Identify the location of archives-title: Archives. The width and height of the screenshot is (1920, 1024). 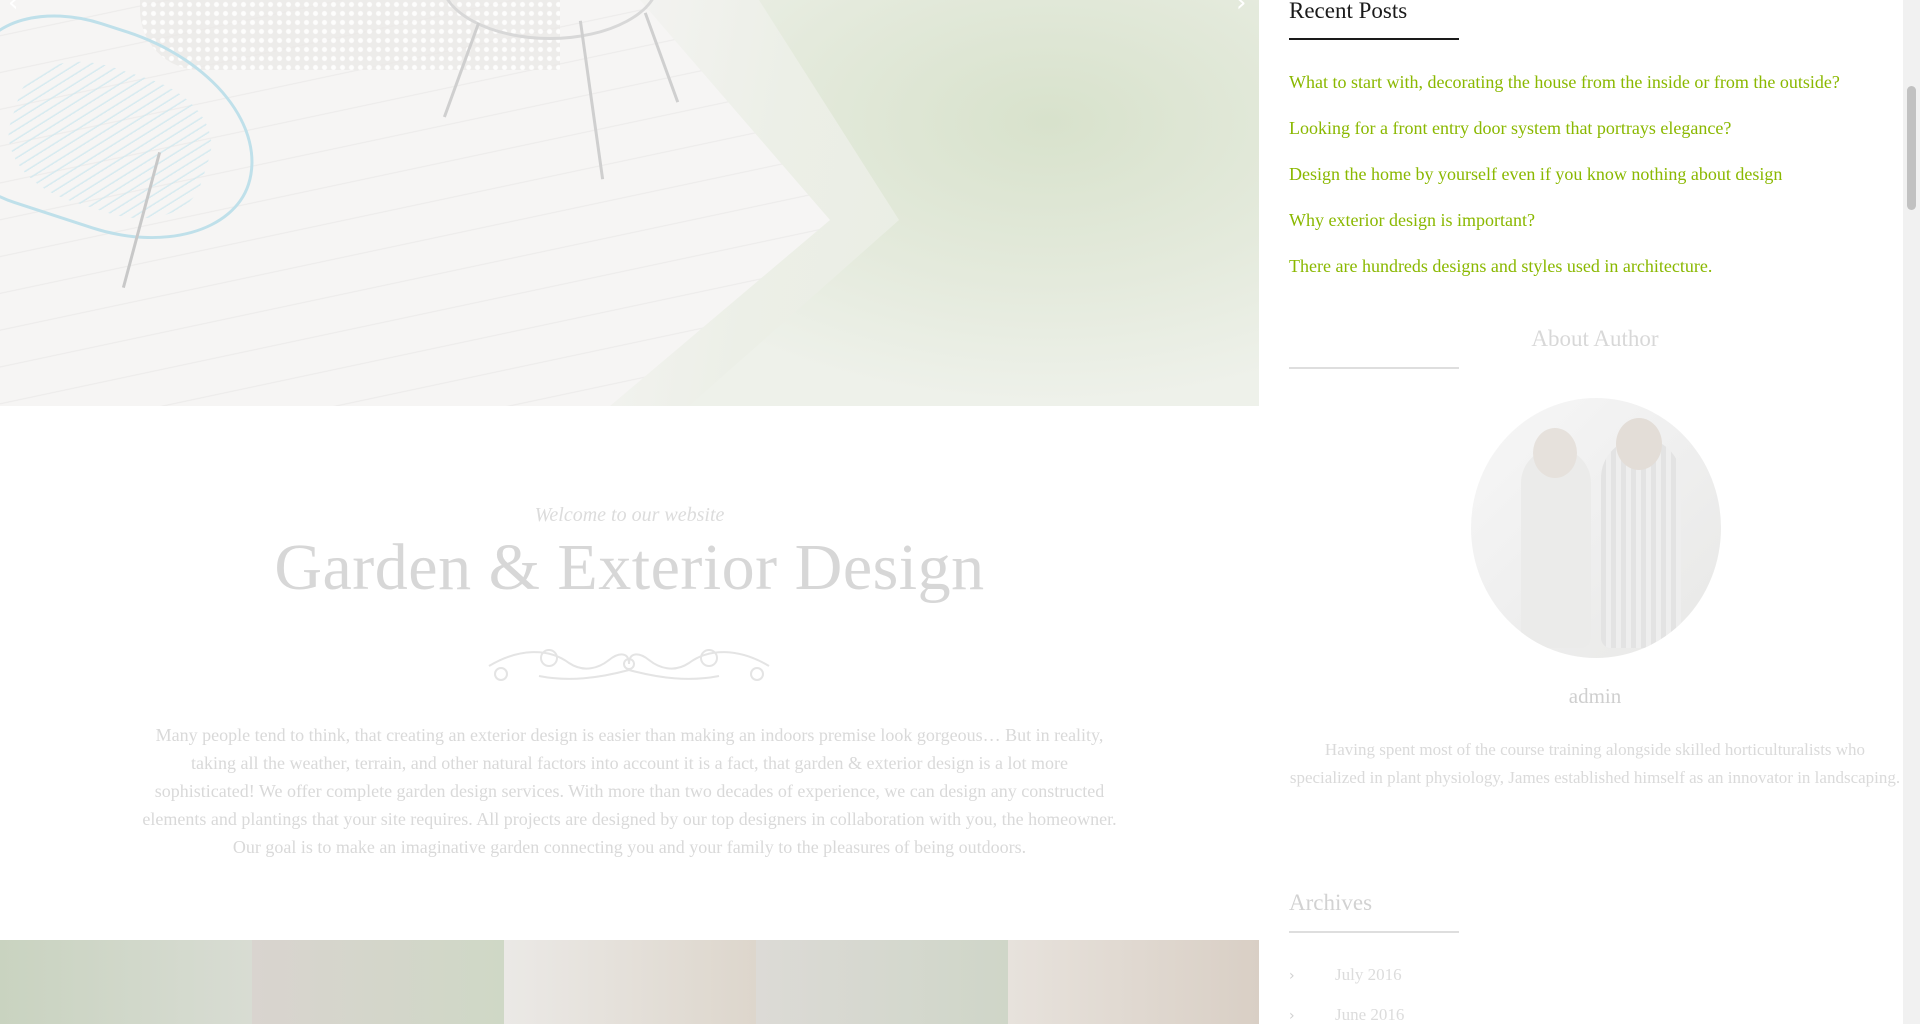
(1331, 902).